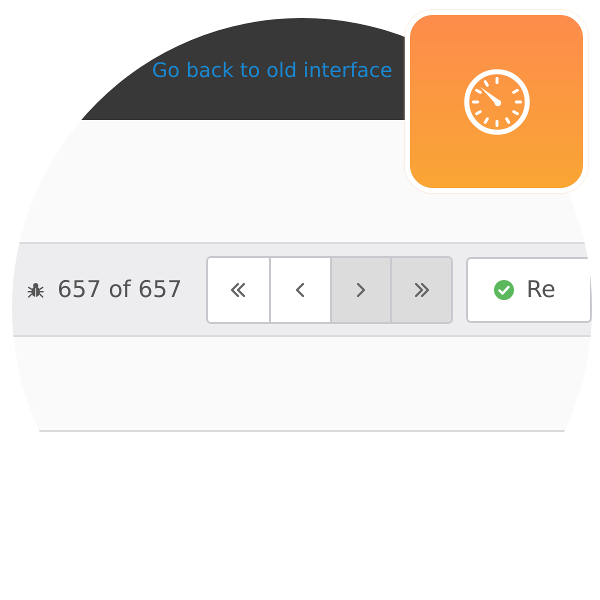  Describe the element at coordinates (529, 289) in the screenshot. I see `status-button: Re` at that location.